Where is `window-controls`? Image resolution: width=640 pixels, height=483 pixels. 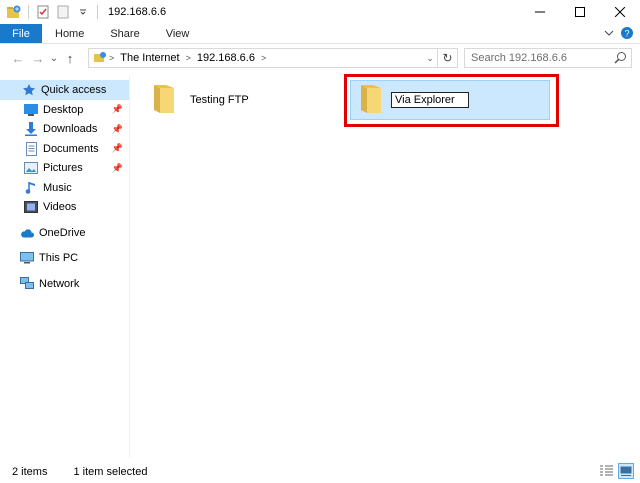
window-controls is located at coordinates (580, 12).